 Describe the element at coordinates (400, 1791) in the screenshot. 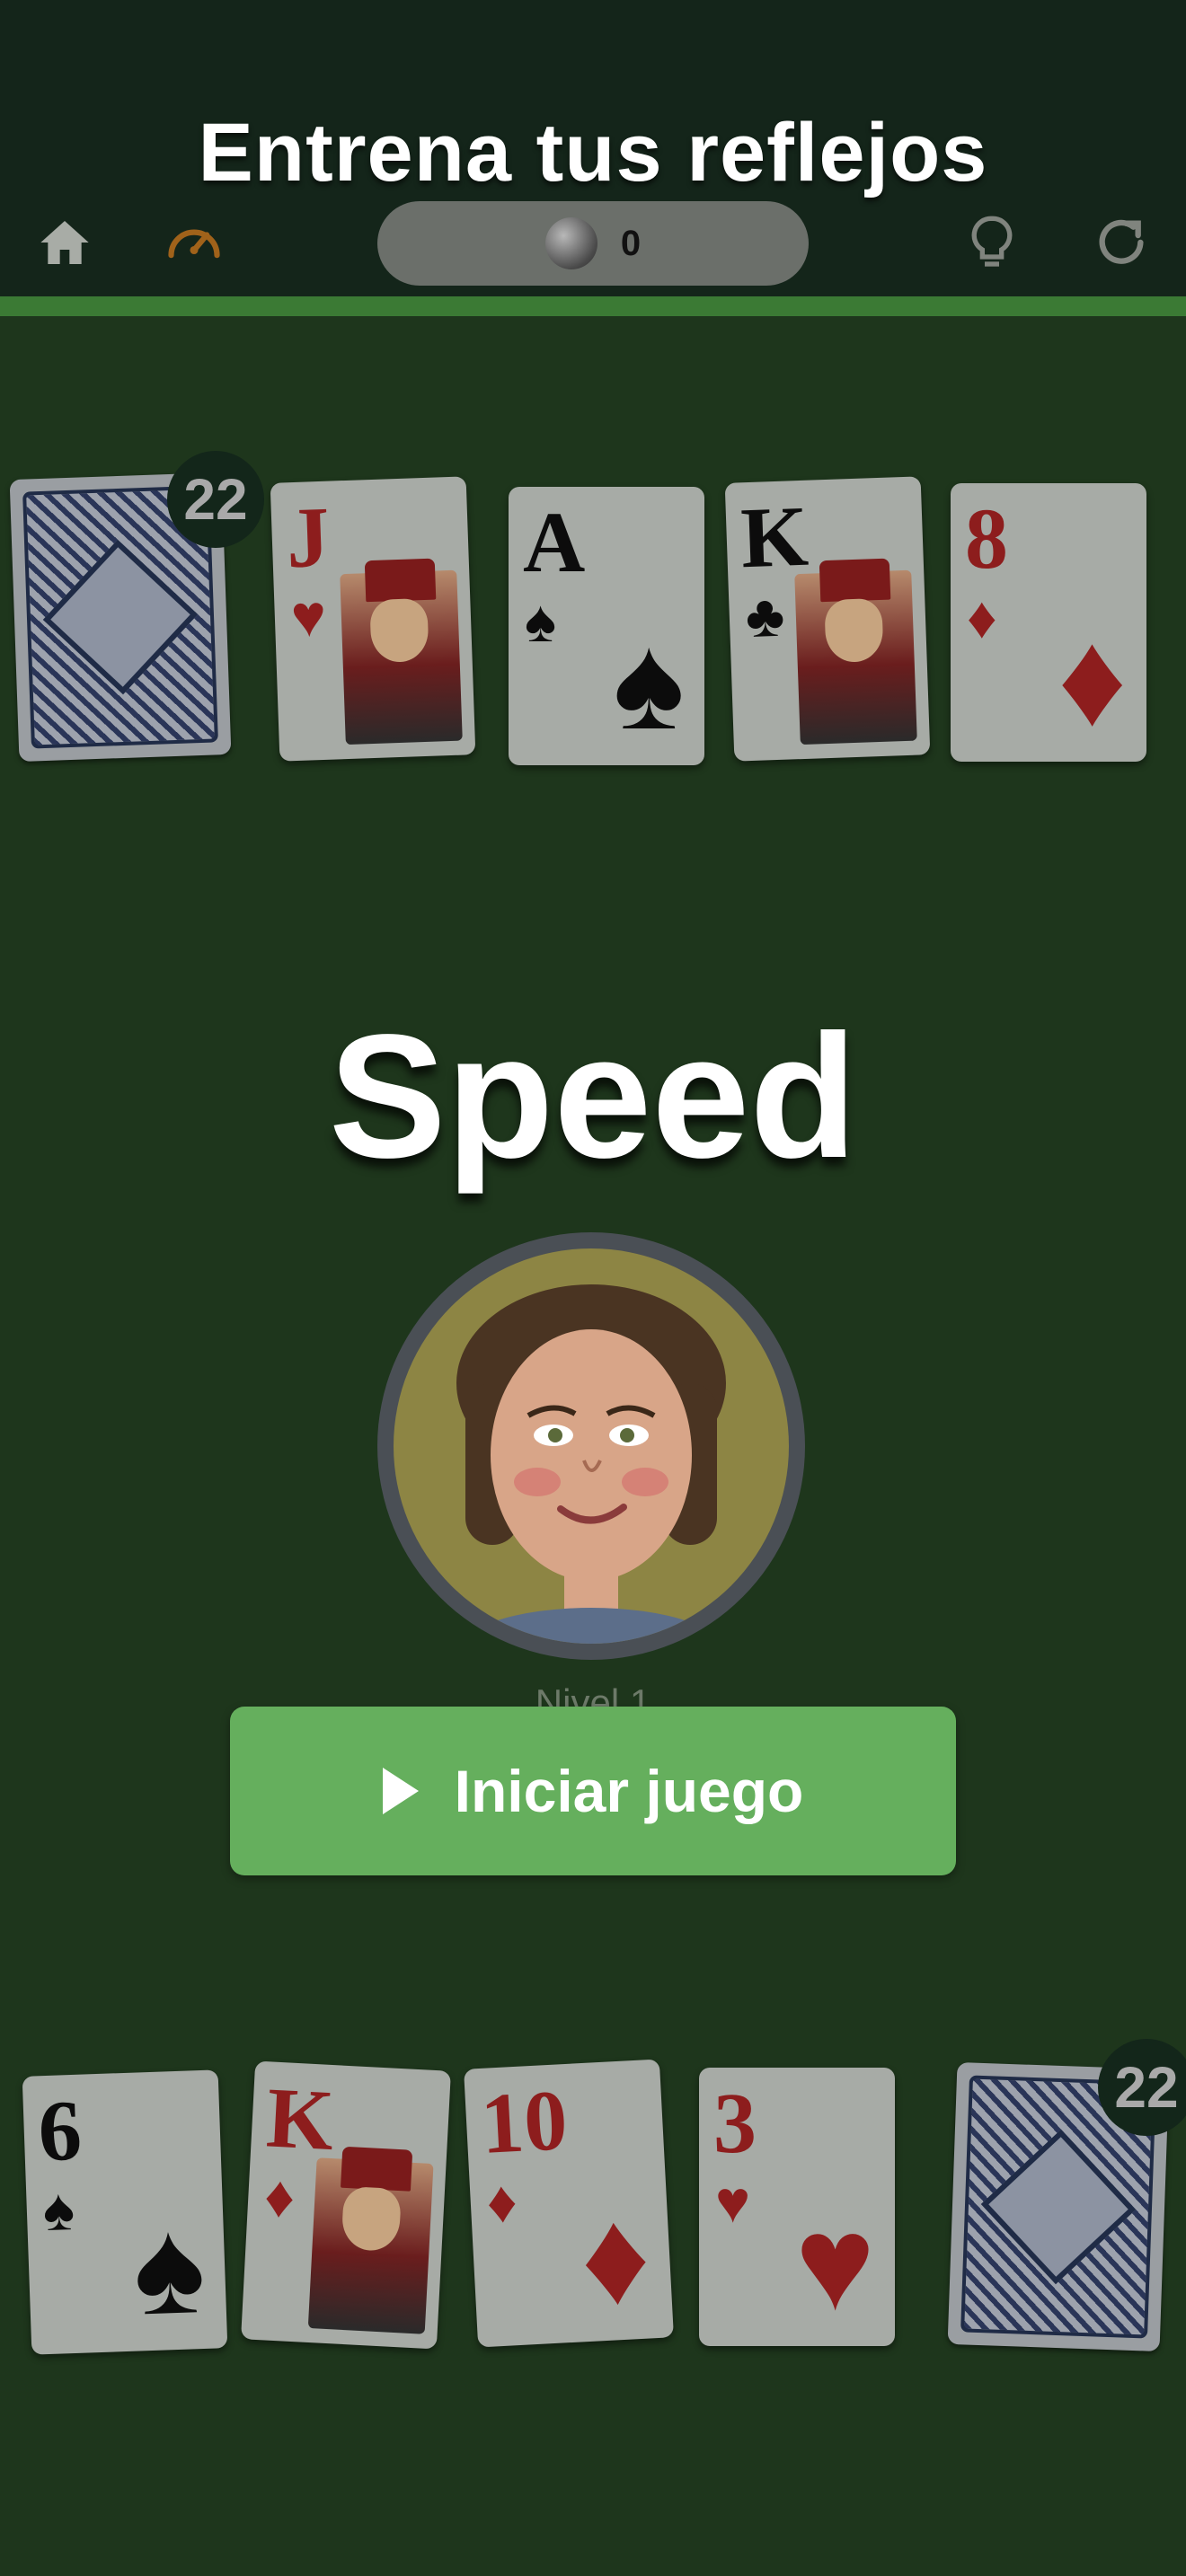

I see `play-icon` at that location.